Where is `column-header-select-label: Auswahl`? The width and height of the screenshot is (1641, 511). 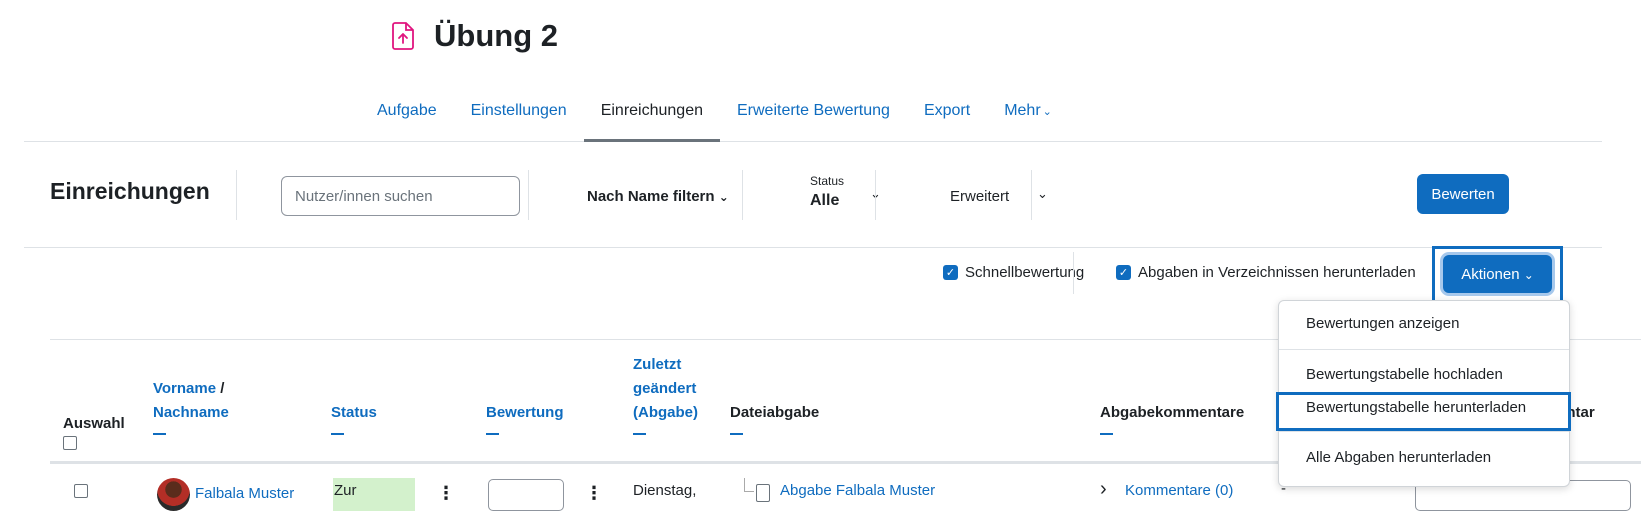 column-header-select-label: Auswahl is located at coordinates (94, 423).